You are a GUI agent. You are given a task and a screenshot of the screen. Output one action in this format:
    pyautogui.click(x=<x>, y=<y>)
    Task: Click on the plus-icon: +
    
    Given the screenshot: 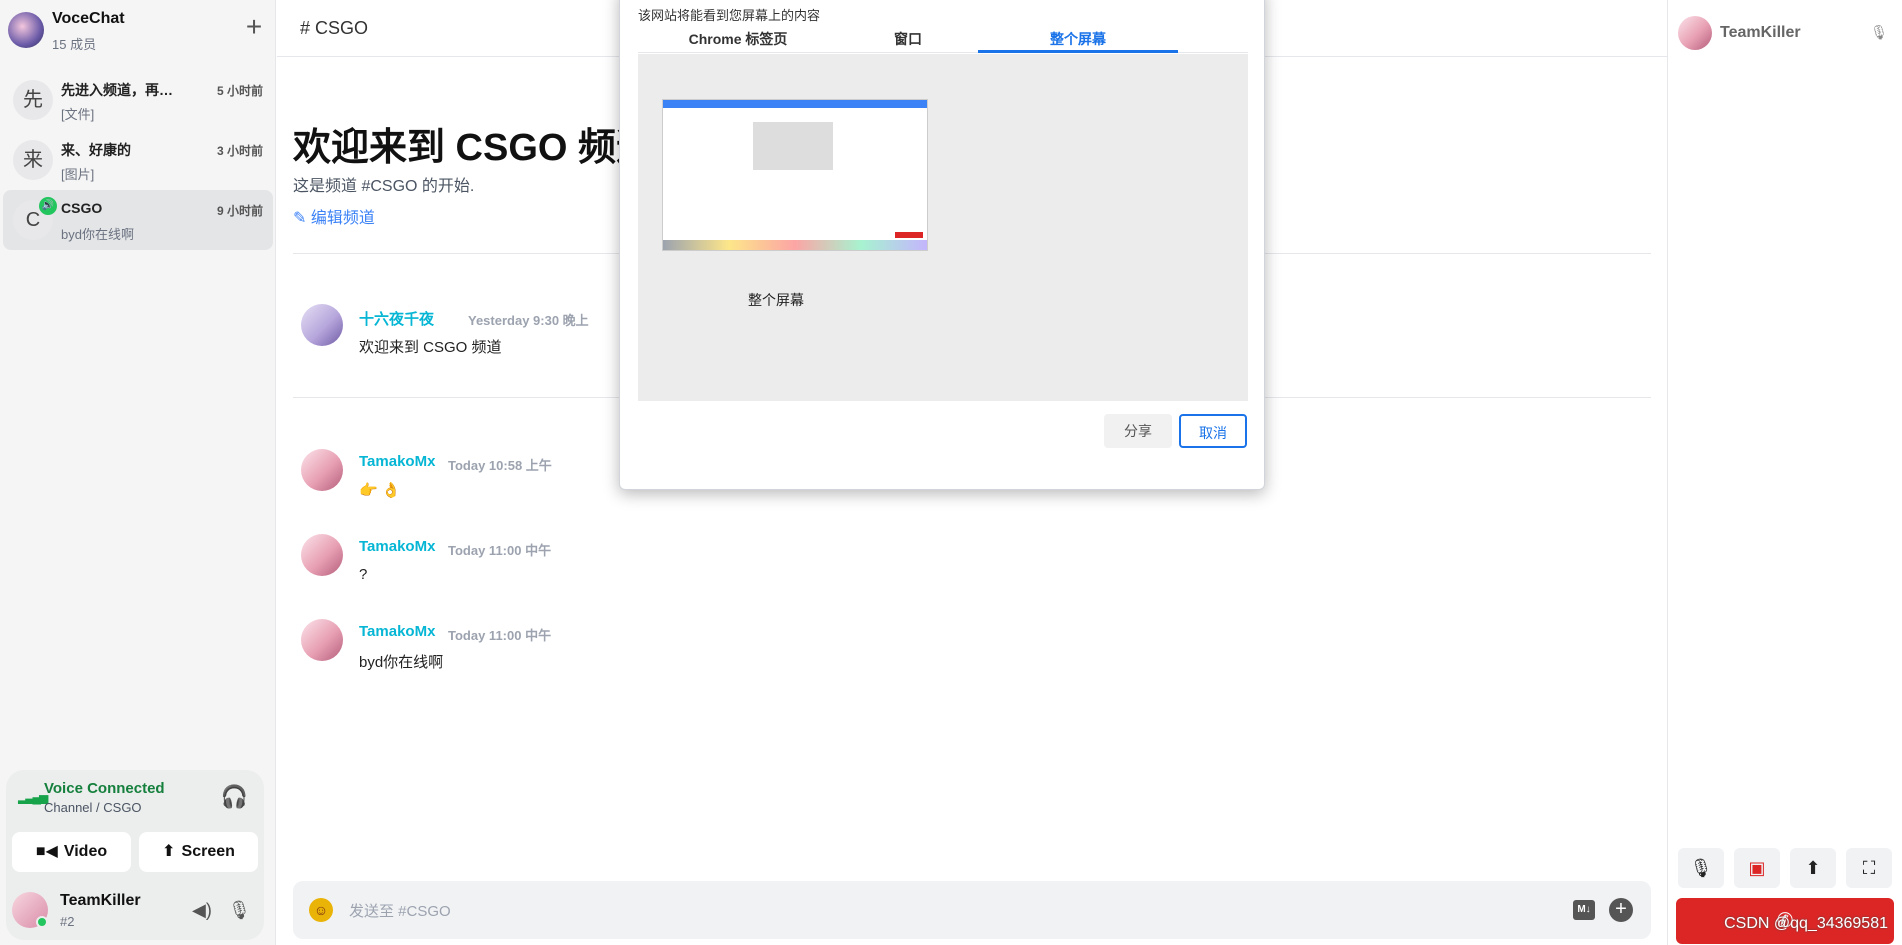 What is the action you would take?
    pyautogui.click(x=254, y=27)
    